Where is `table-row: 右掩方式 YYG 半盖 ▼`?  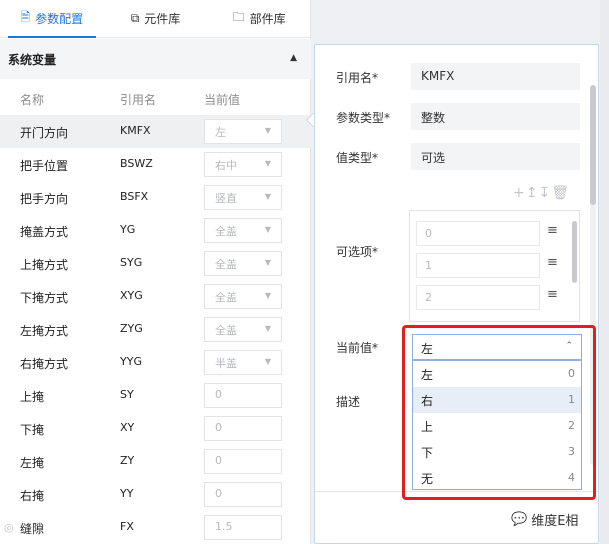 table-row: 右掩方式 YYG 半盖 ▼ is located at coordinates (155, 362).